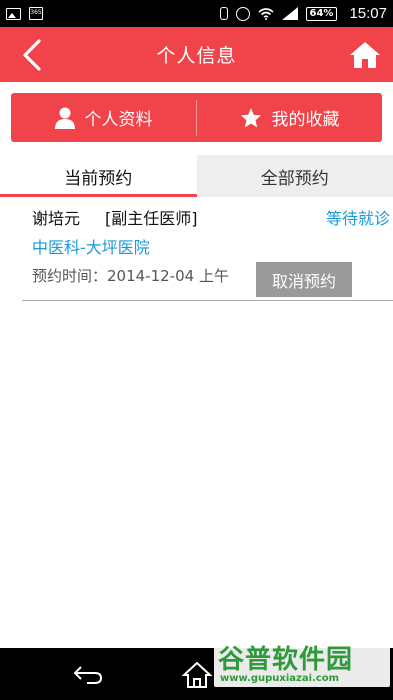 The height and width of the screenshot is (700, 393). Describe the element at coordinates (196, 13) in the screenshot. I see `status-bar: 365 64% 15:07` at that location.